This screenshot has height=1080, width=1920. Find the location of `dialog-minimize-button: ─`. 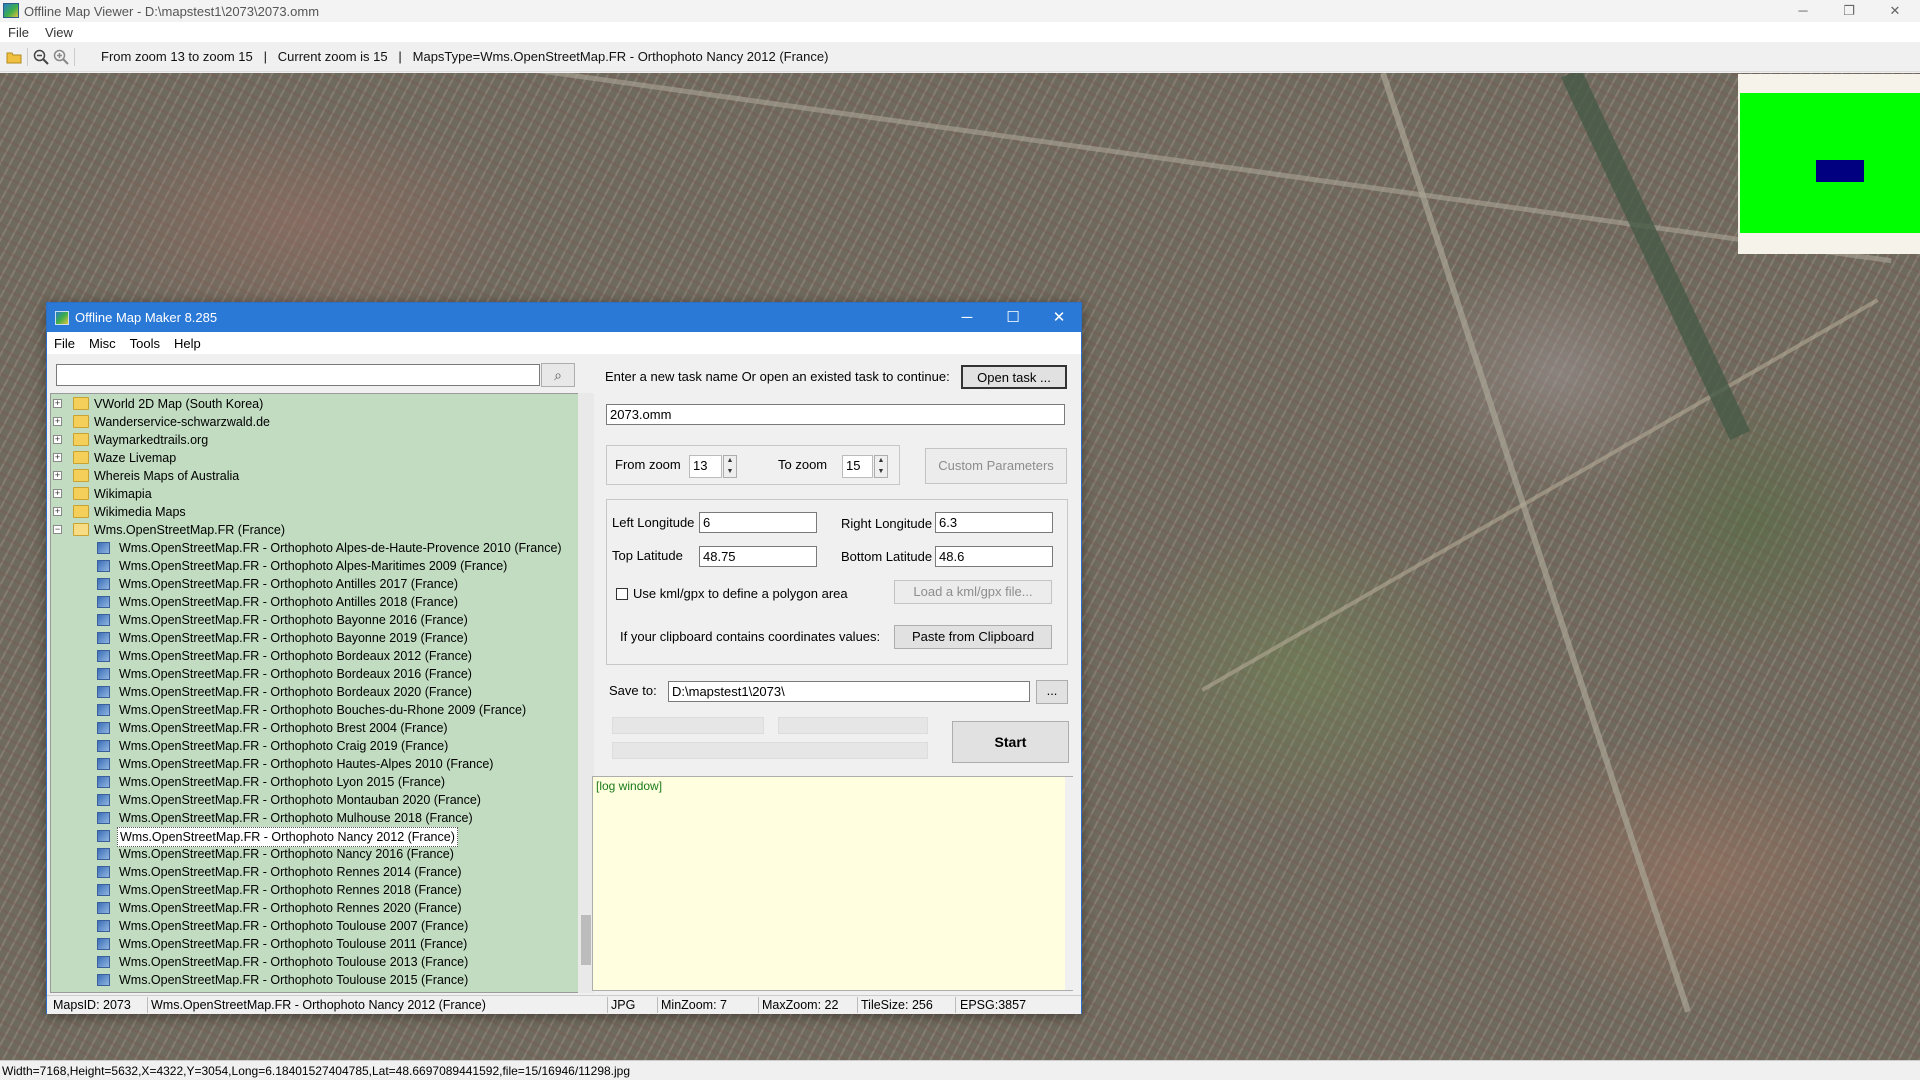

dialog-minimize-button: ─ is located at coordinates (967, 317).